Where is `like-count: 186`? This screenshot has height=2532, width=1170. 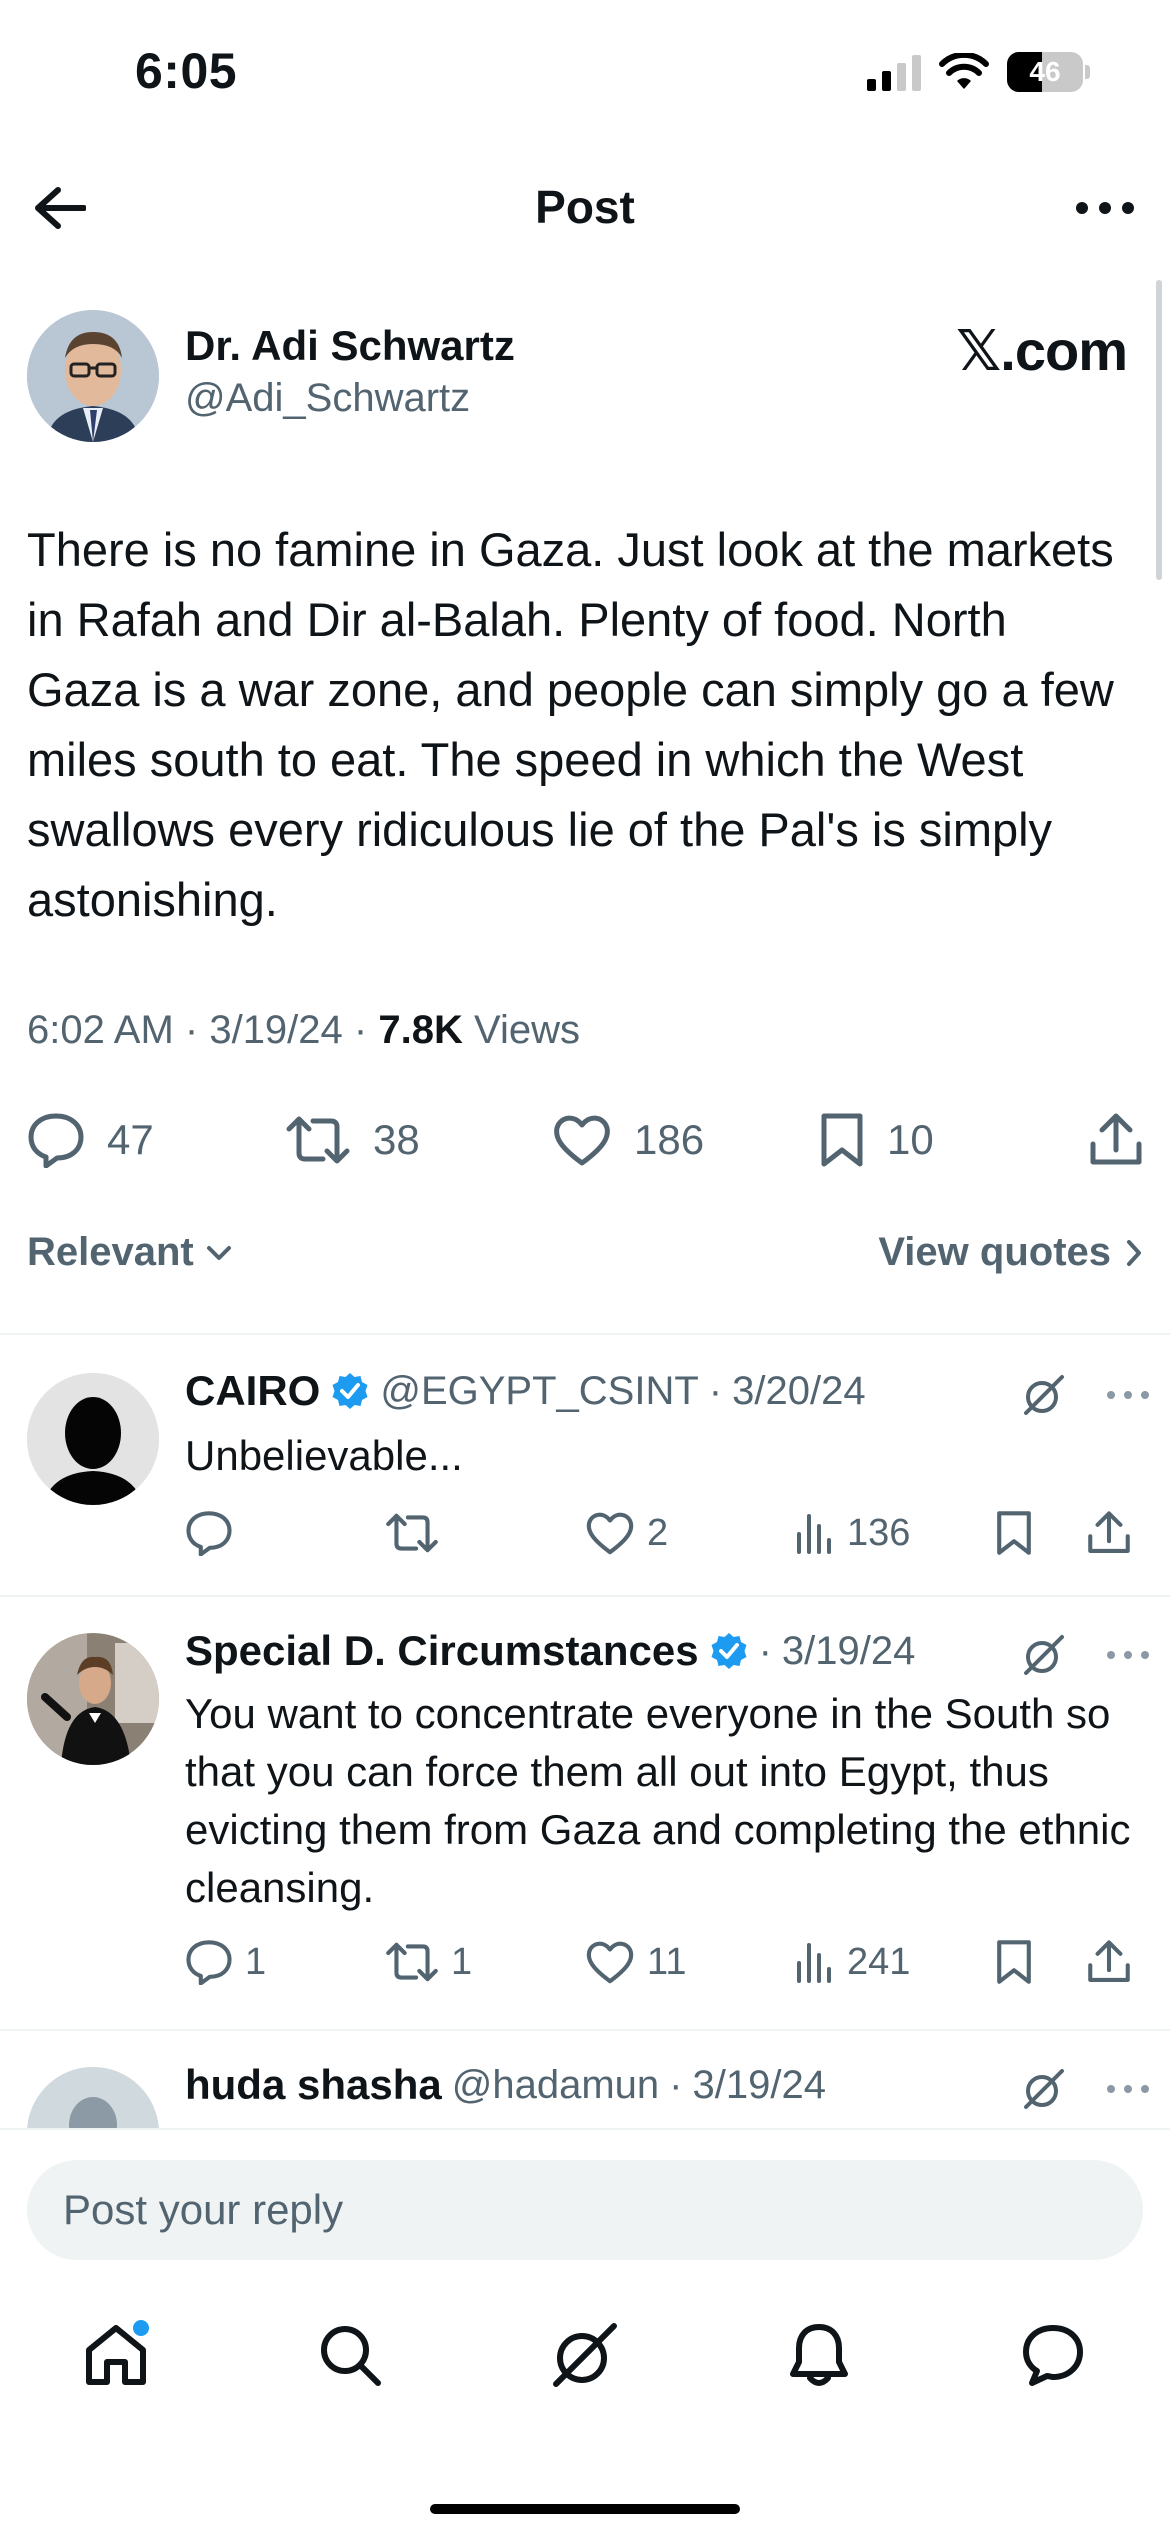
like-count: 186 is located at coordinates (669, 1139).